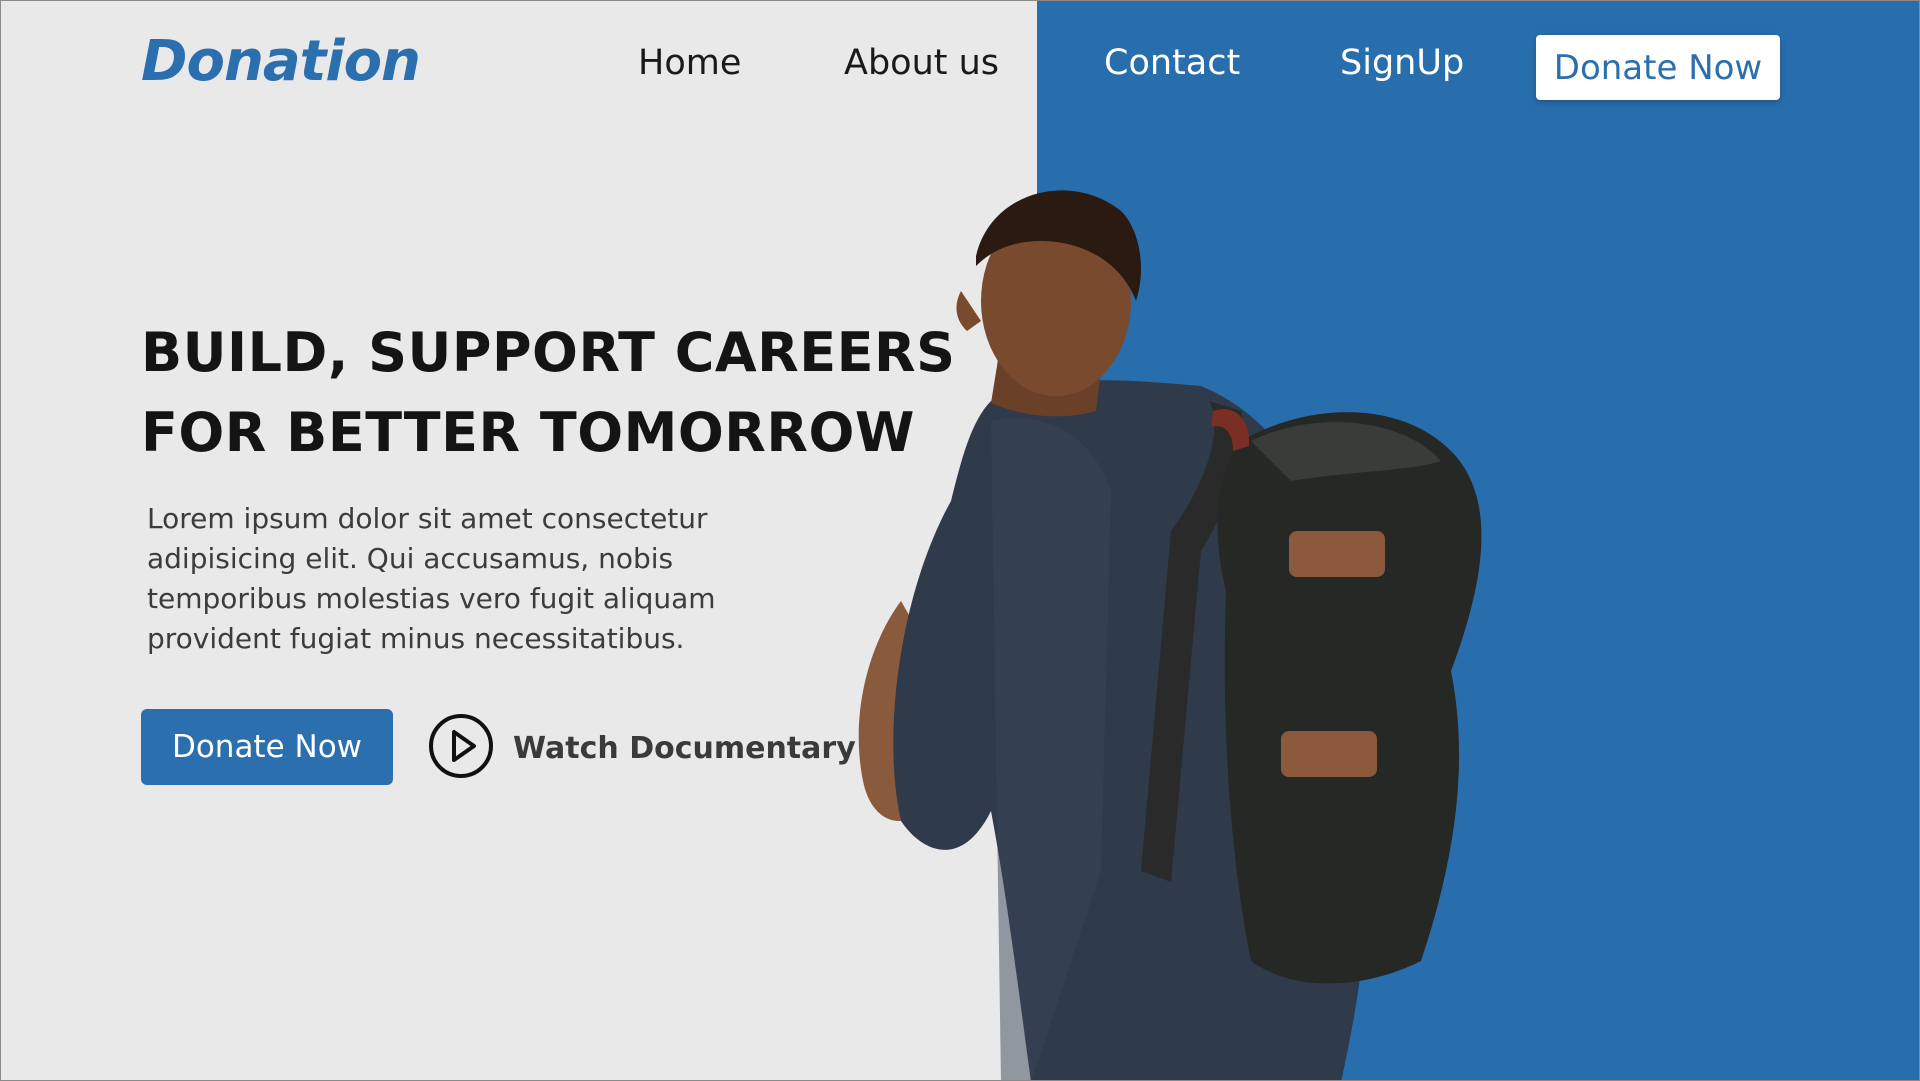 The image size is (1920, 1081). Describe the element at coordinates (1402, 63) in the screenshot. I see `nav-signup-link: SignUp` at that location.